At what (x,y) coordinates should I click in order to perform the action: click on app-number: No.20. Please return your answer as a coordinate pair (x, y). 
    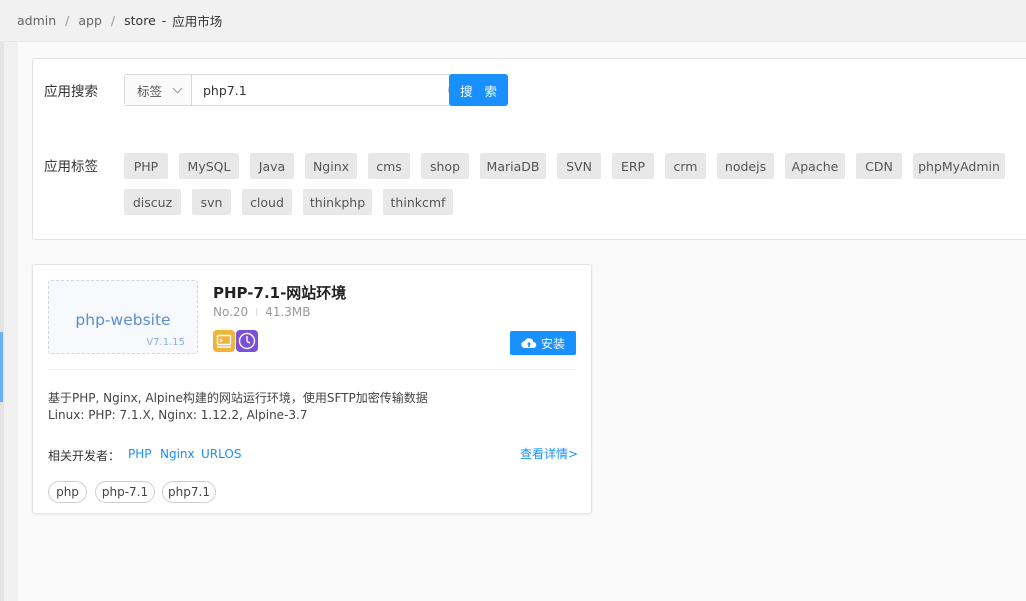
    Looking at the image, I should click on (231, 312).